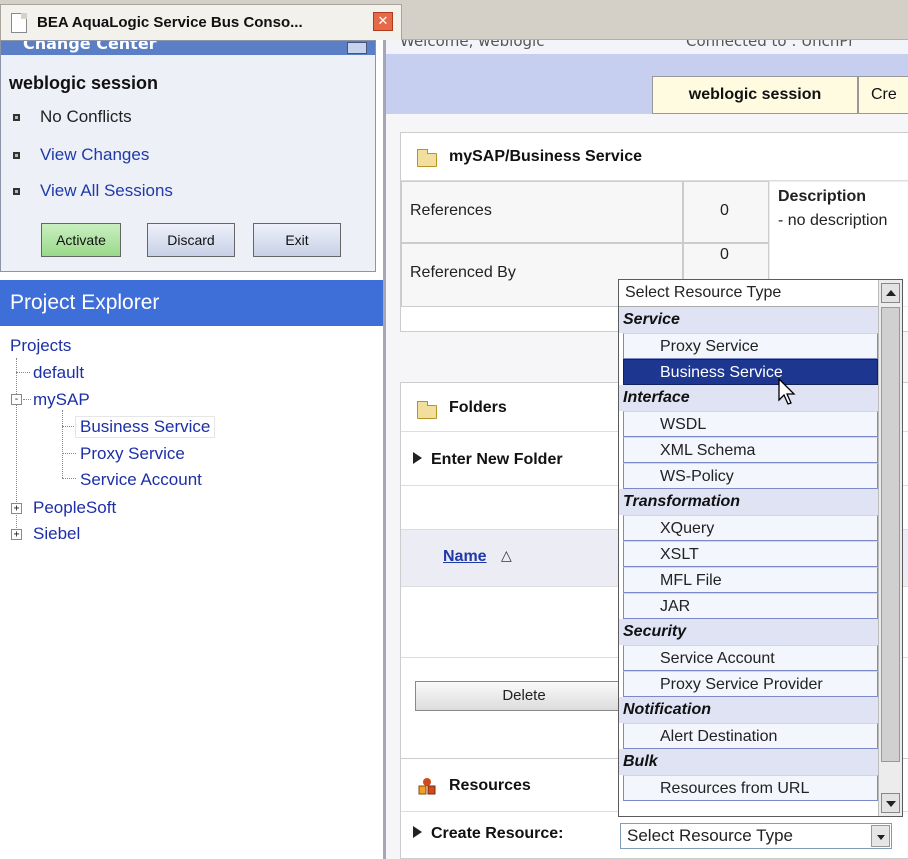 This screenshot has height=859, width=908. I want to click on browser-tab: BEA AquaLogic Service Bus Conso... ✕, so click(201, 22).